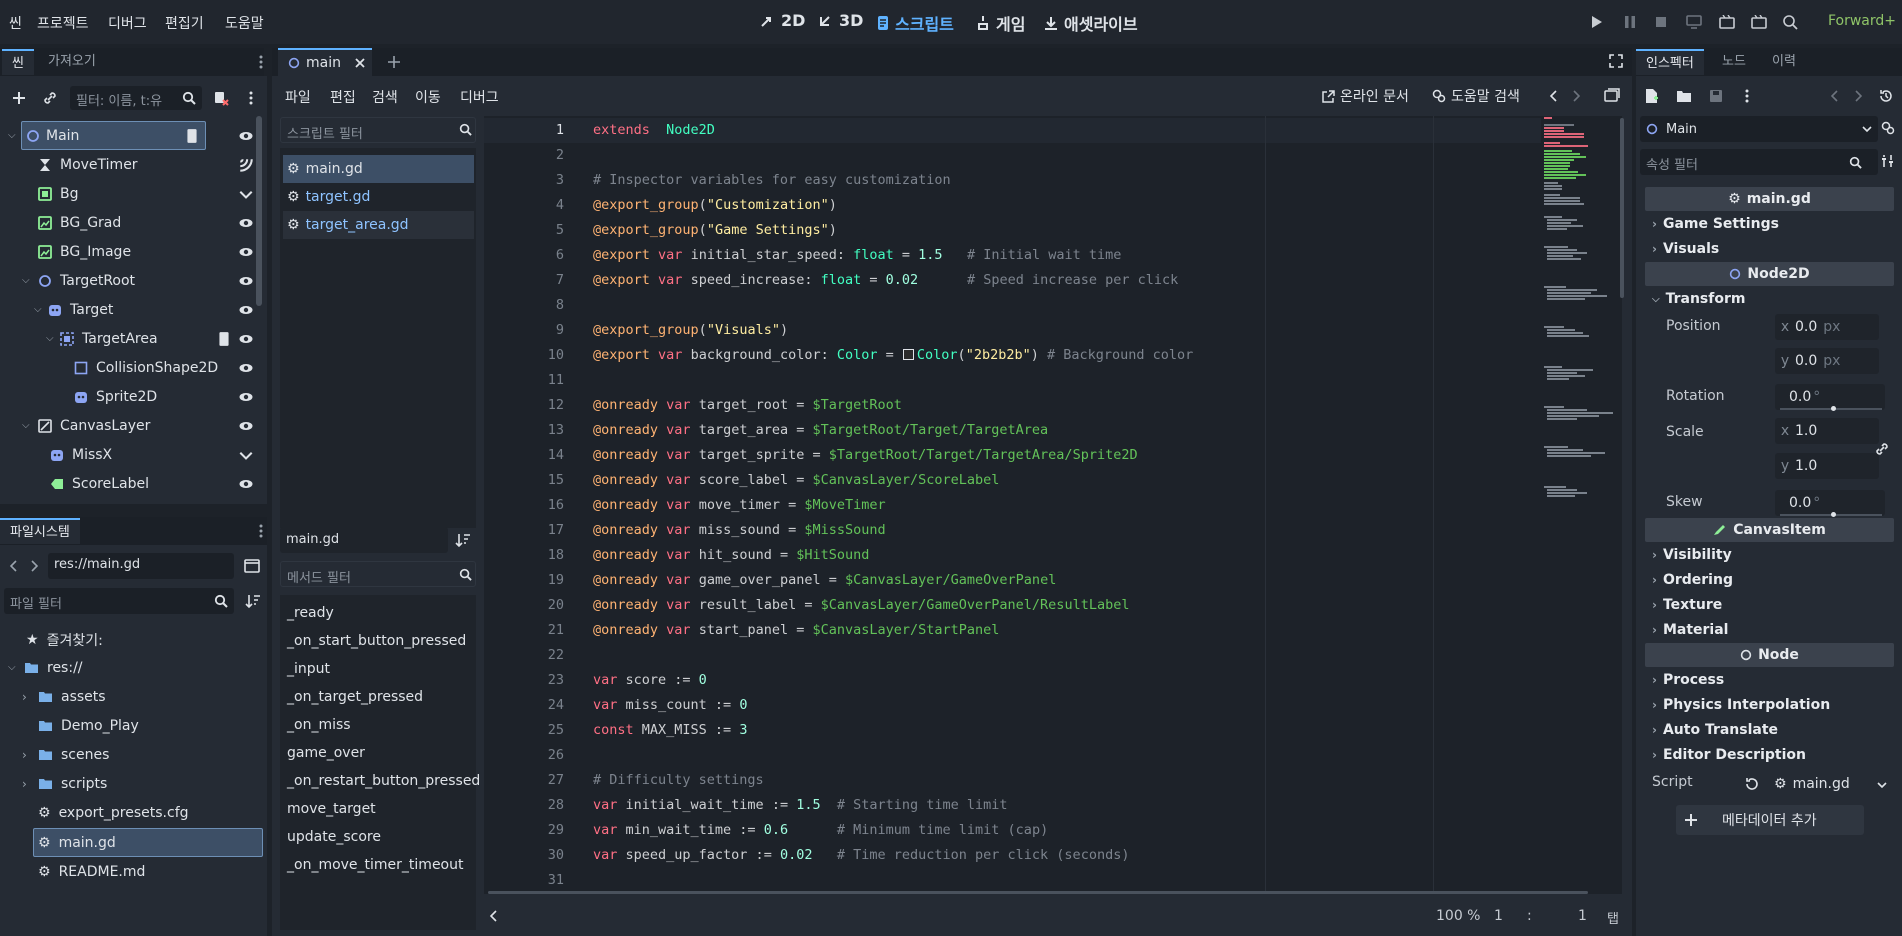 This screenshot has width=1902, height=936. I want to click on skew-field: 0.0 °, so click(1830, 503).